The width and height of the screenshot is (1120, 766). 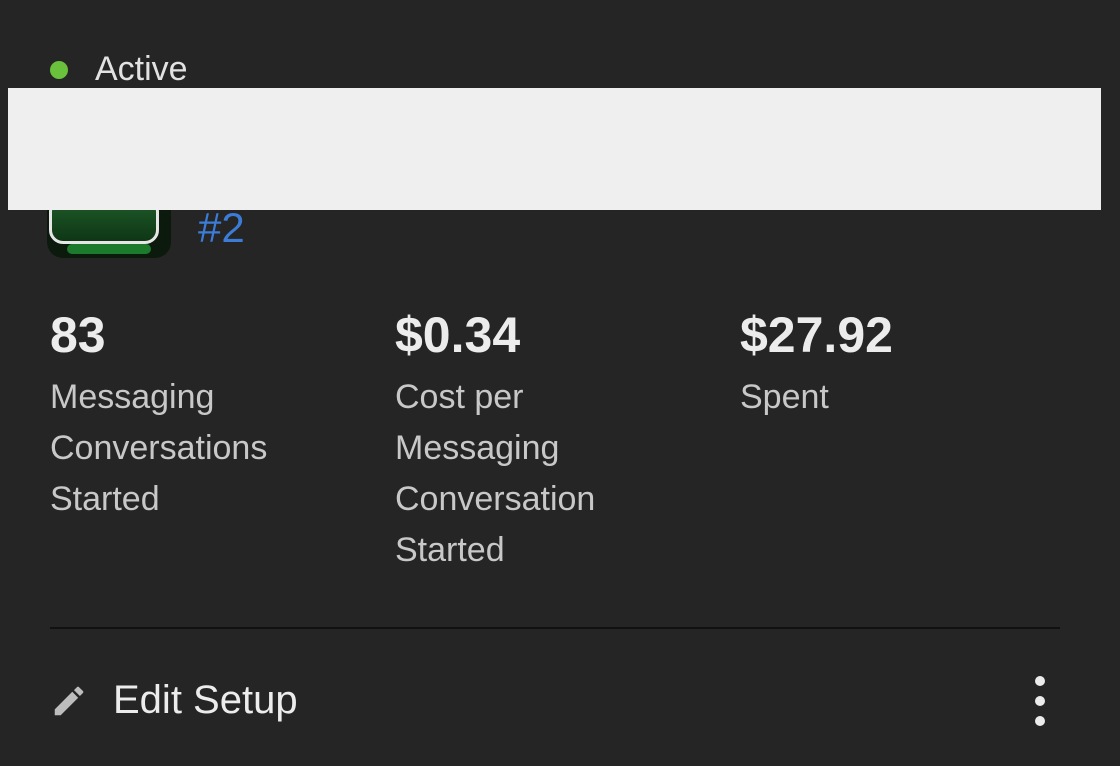 I want to click on metric-spent: $27.92 Spent, so click(x=816, y=364).